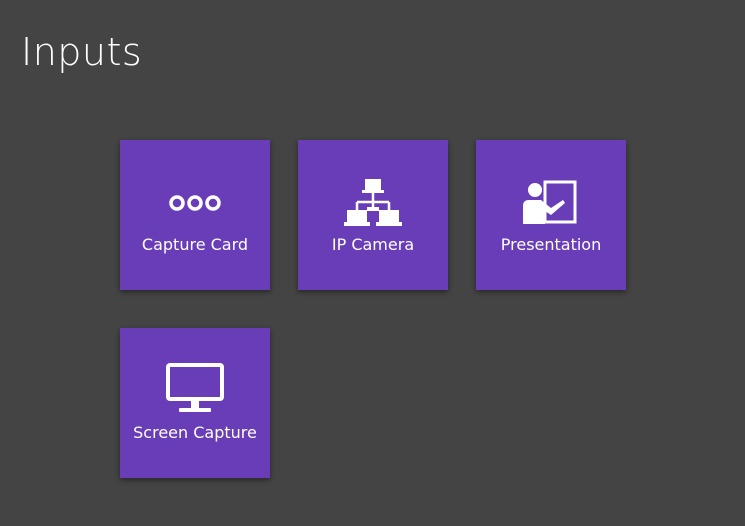  Describe the element at coordinates (195, 244) in the screenshot. I see `capture-card-label: Capture Card` at that location.